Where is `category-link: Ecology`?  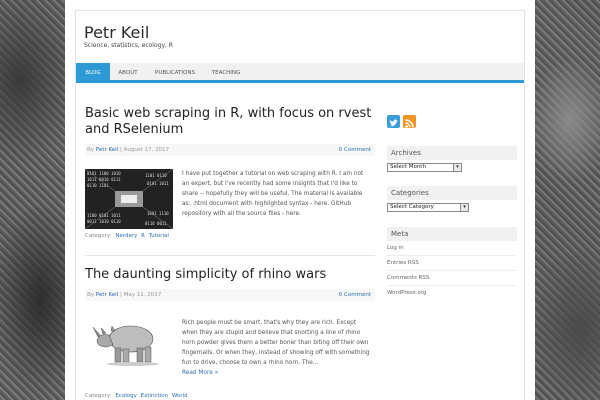
category-link: Ecology is located at coordinates (126, 396).